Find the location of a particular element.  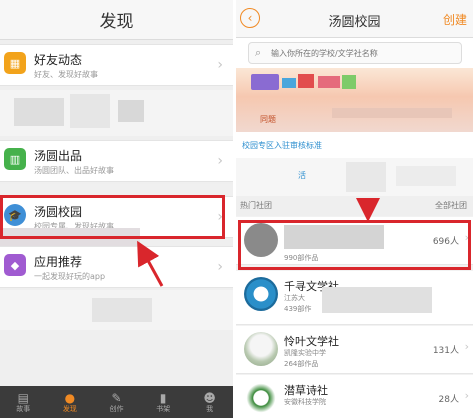

arrow-to-campus is located at coordinates (150, 263).